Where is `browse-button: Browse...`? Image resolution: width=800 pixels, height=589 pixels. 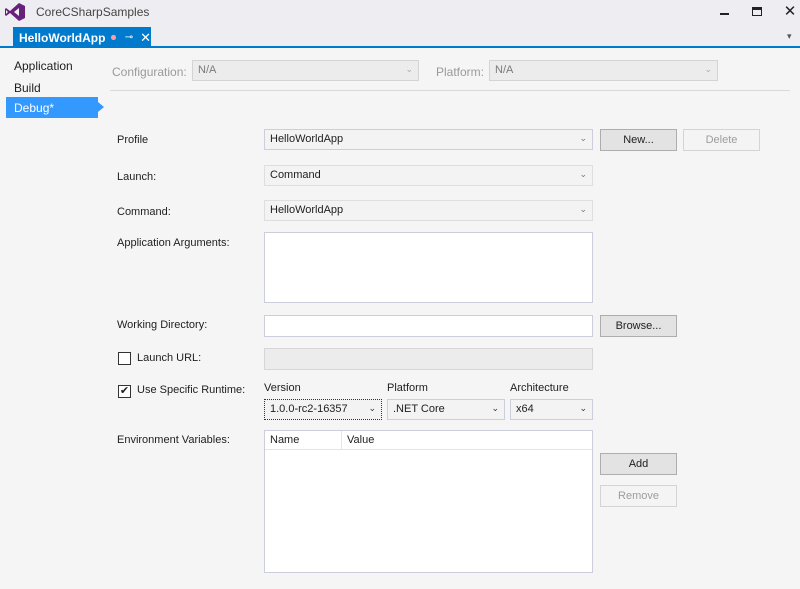 browse-button: Browse... is located at coordinates (638, 326).